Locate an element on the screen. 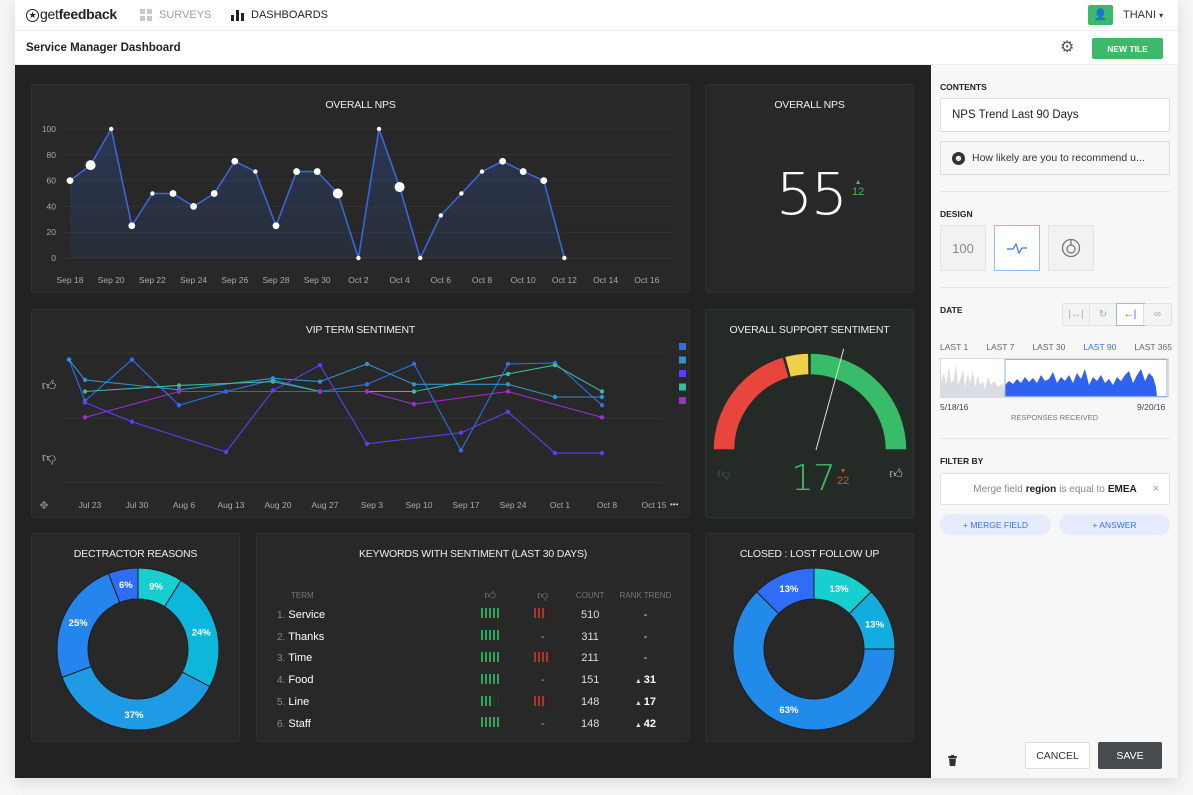 The height and width of the screenshot is (795, 1193). x-tick-label: Aug 20 is located at coordinates (278, 505).